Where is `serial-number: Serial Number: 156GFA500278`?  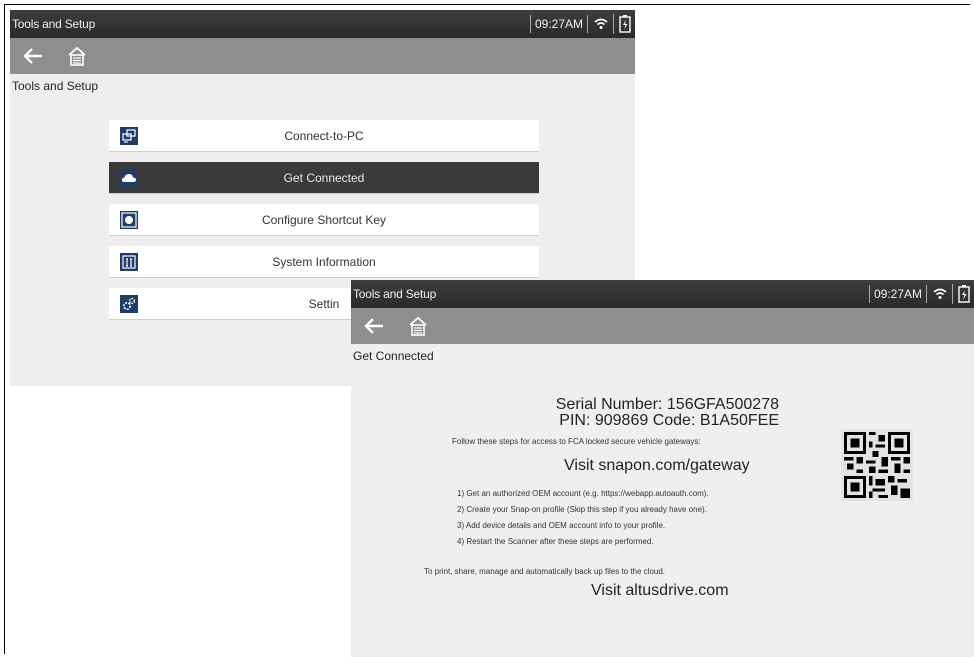 serial-number: Serial Number: 156GFA500278 is located at coordinates (667, 404).